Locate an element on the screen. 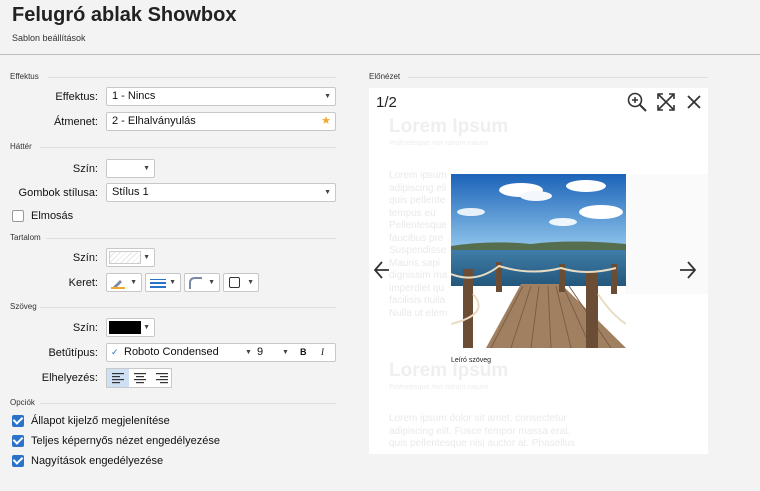 This screenshot has height=491, width=760. text-color-label: Szín: is located at coordinates (85, 328).